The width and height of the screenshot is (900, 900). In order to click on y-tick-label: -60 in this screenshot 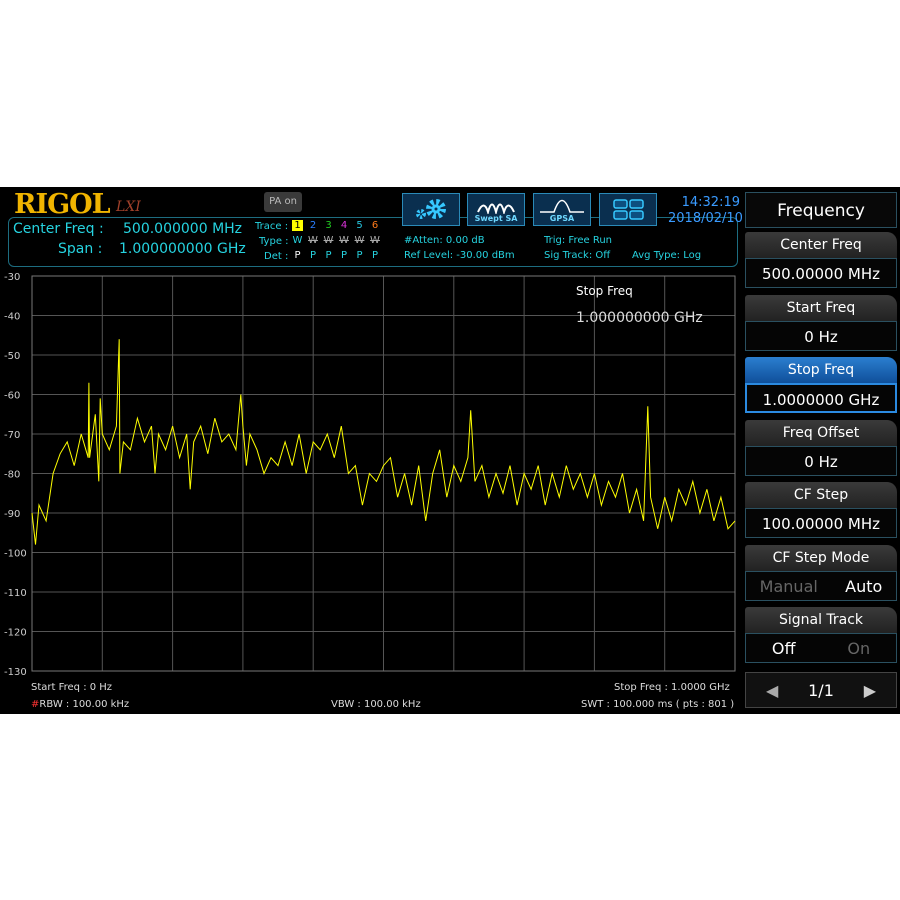, I will do `click(12, 396)`.